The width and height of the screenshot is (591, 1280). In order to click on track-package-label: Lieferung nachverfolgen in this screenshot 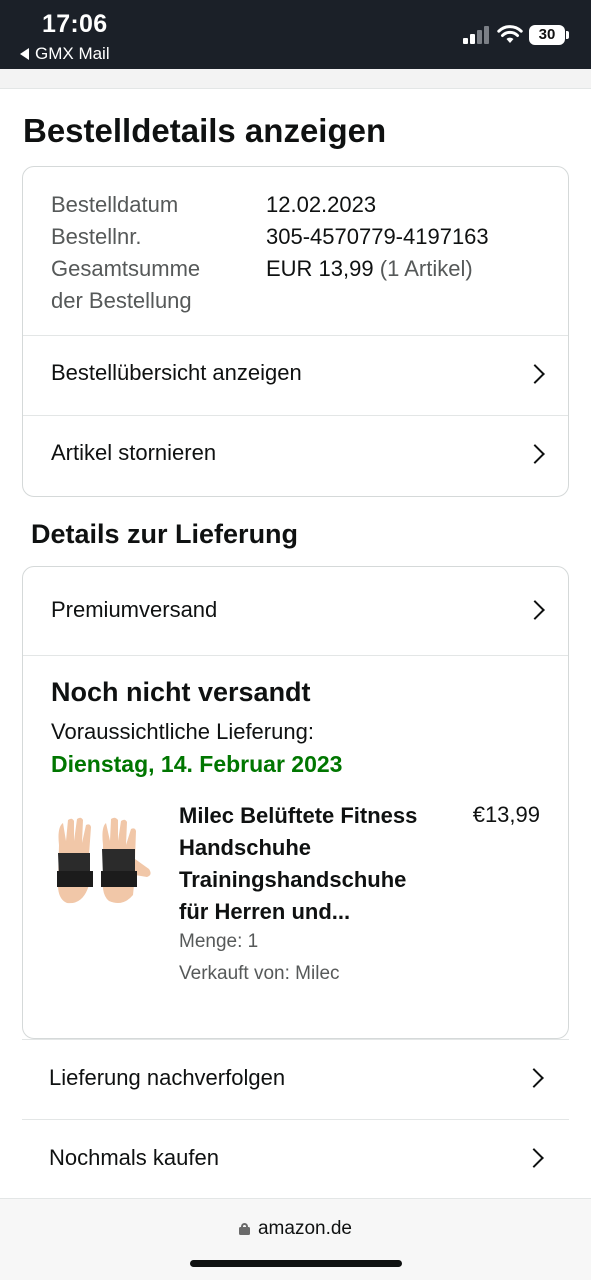, I will do `click(167, 1077)`.